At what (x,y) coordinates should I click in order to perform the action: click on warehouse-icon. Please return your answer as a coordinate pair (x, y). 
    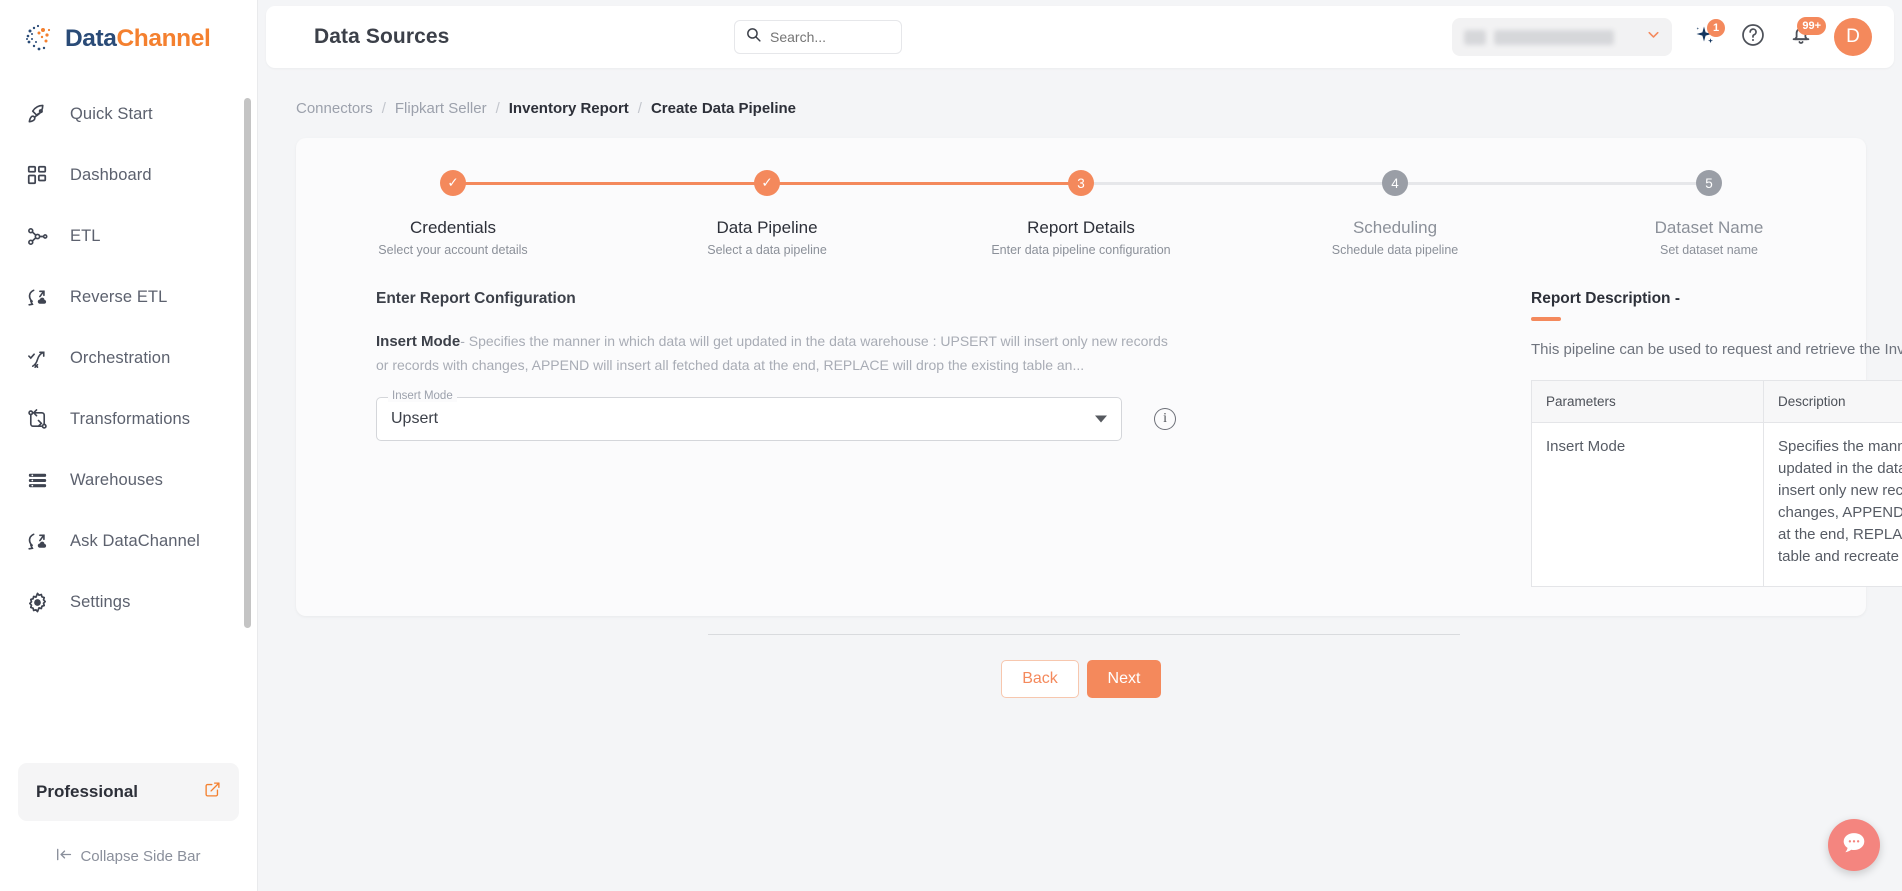
    Looking at the image, I should click on (37, 480).